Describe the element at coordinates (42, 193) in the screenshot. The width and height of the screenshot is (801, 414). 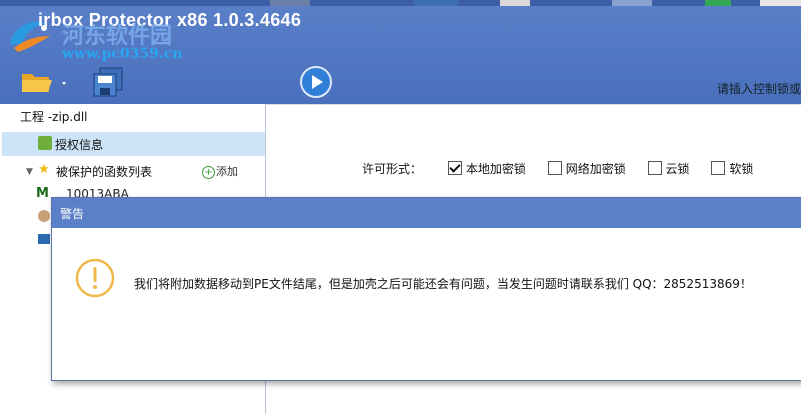
I see `function-icon: M` at that location.